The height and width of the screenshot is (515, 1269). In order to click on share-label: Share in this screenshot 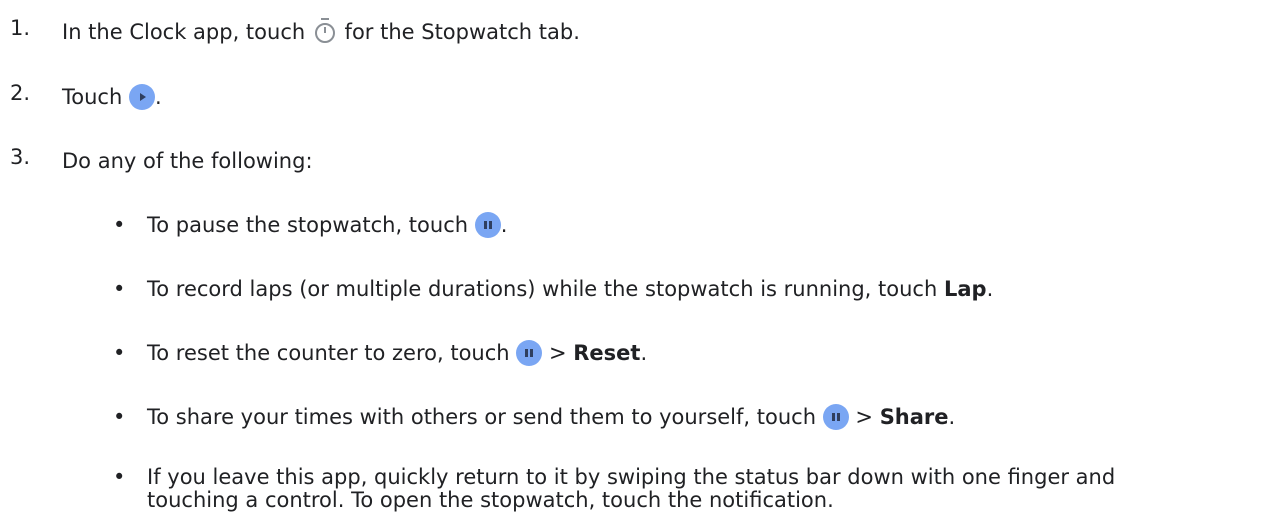, I will do `click(914, 417)`.